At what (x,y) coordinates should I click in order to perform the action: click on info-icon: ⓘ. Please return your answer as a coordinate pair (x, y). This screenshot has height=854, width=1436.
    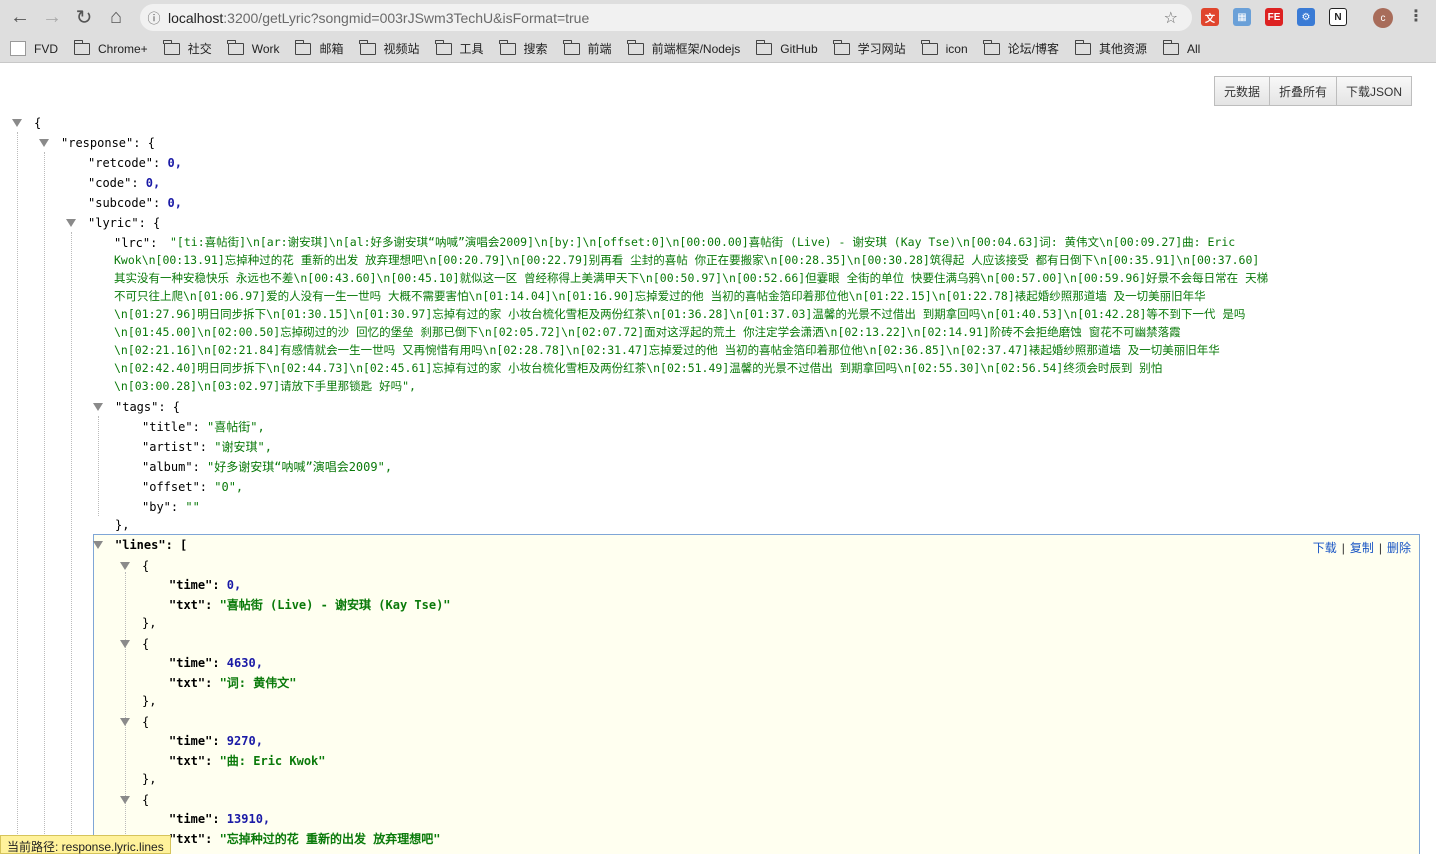
    Looking at the image, I should click on (154, 17).